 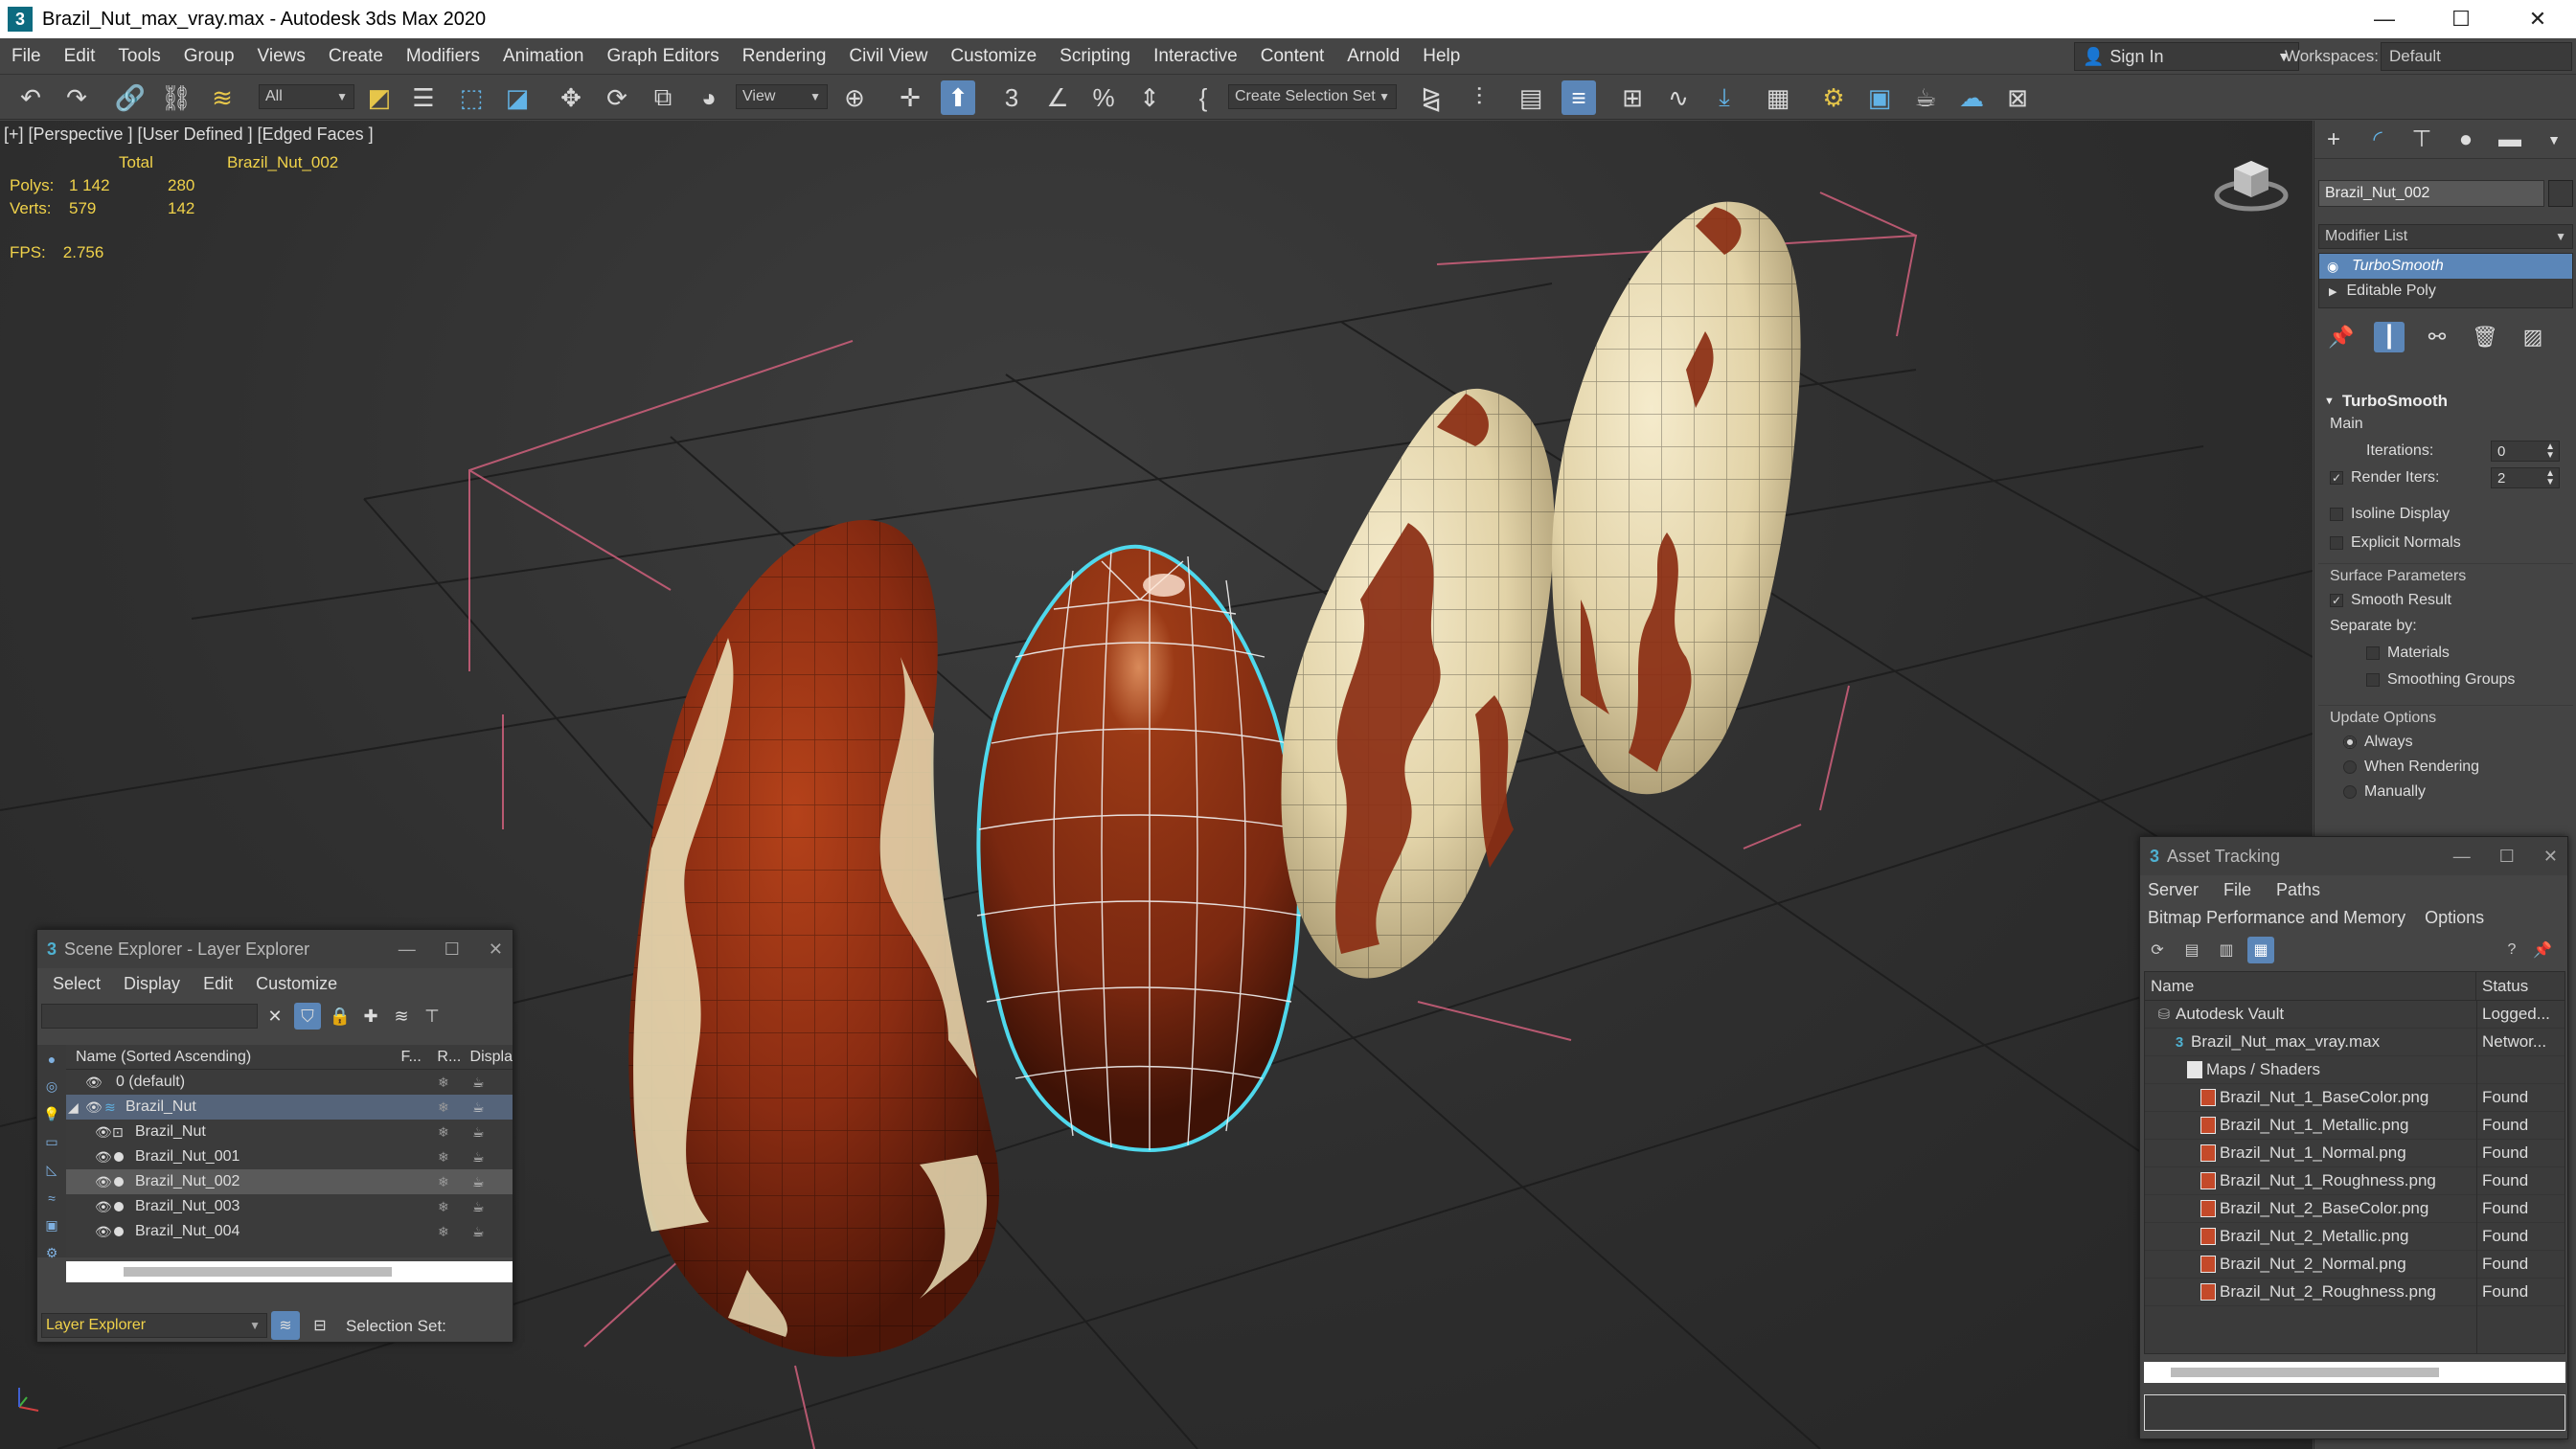 What do you see at coordinates (2355, 1265) in the screenshot?
I see `asset-row: Brazil_Nut_2_Normal.png Found` at bounding box center [2355, 1265].